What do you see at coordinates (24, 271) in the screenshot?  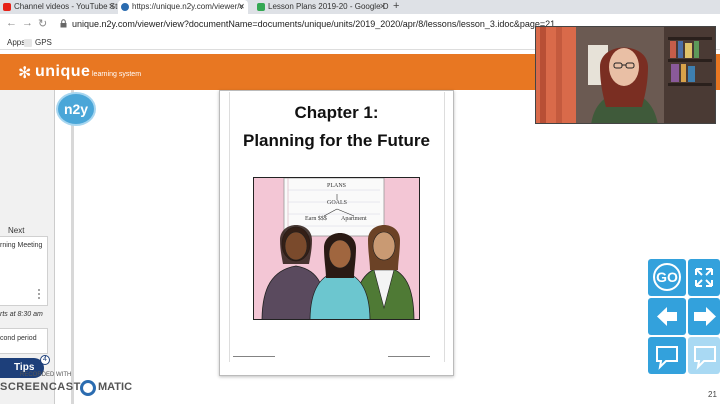 I see `schedule-card-morning-meeting: rning Meeting` at bounding box center [24, 271].